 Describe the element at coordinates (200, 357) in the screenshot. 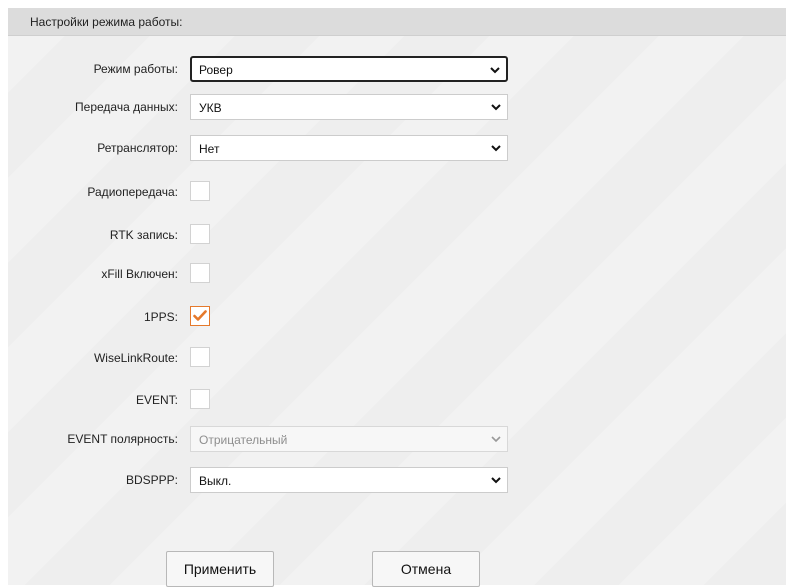

I see `wiselink-checkbox` at that location.